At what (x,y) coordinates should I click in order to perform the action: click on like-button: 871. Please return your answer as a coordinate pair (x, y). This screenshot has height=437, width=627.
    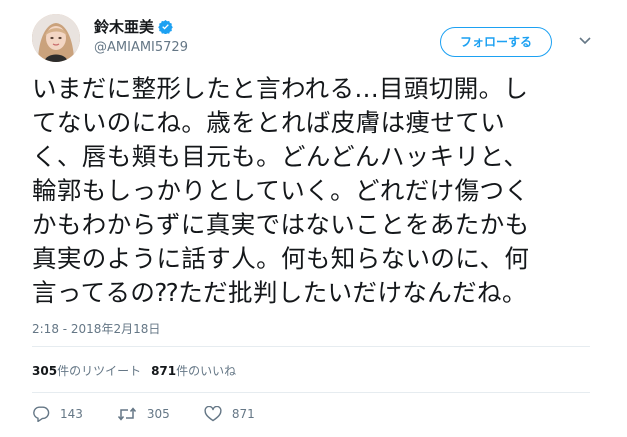
    Looking at the image, I should click on (229, 414).